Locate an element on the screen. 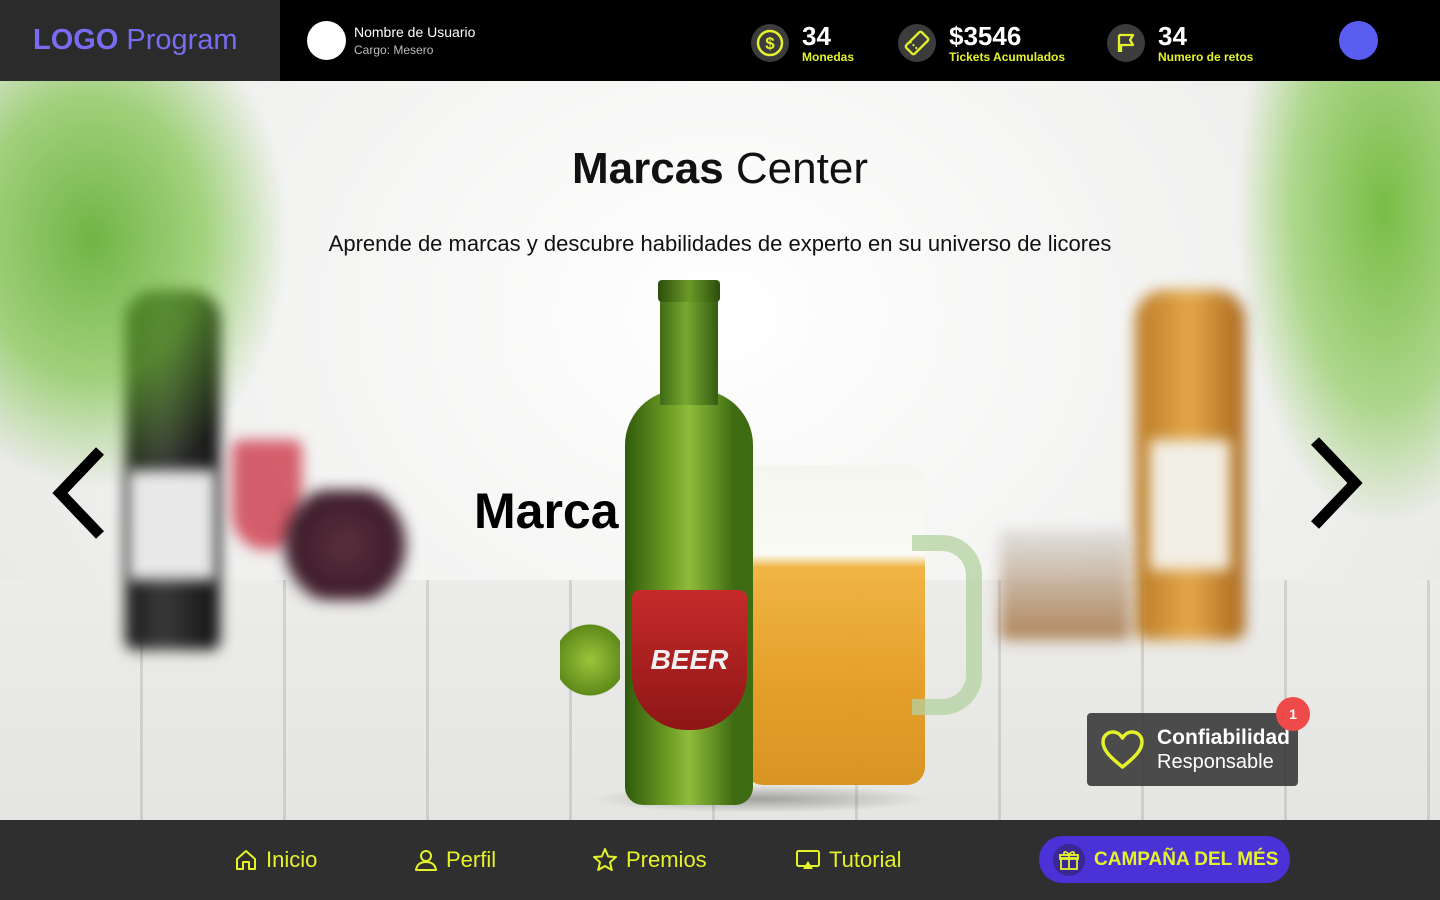 The image size is (1440, 900). logo: LOGO Program is located at coordinates (140, 40).